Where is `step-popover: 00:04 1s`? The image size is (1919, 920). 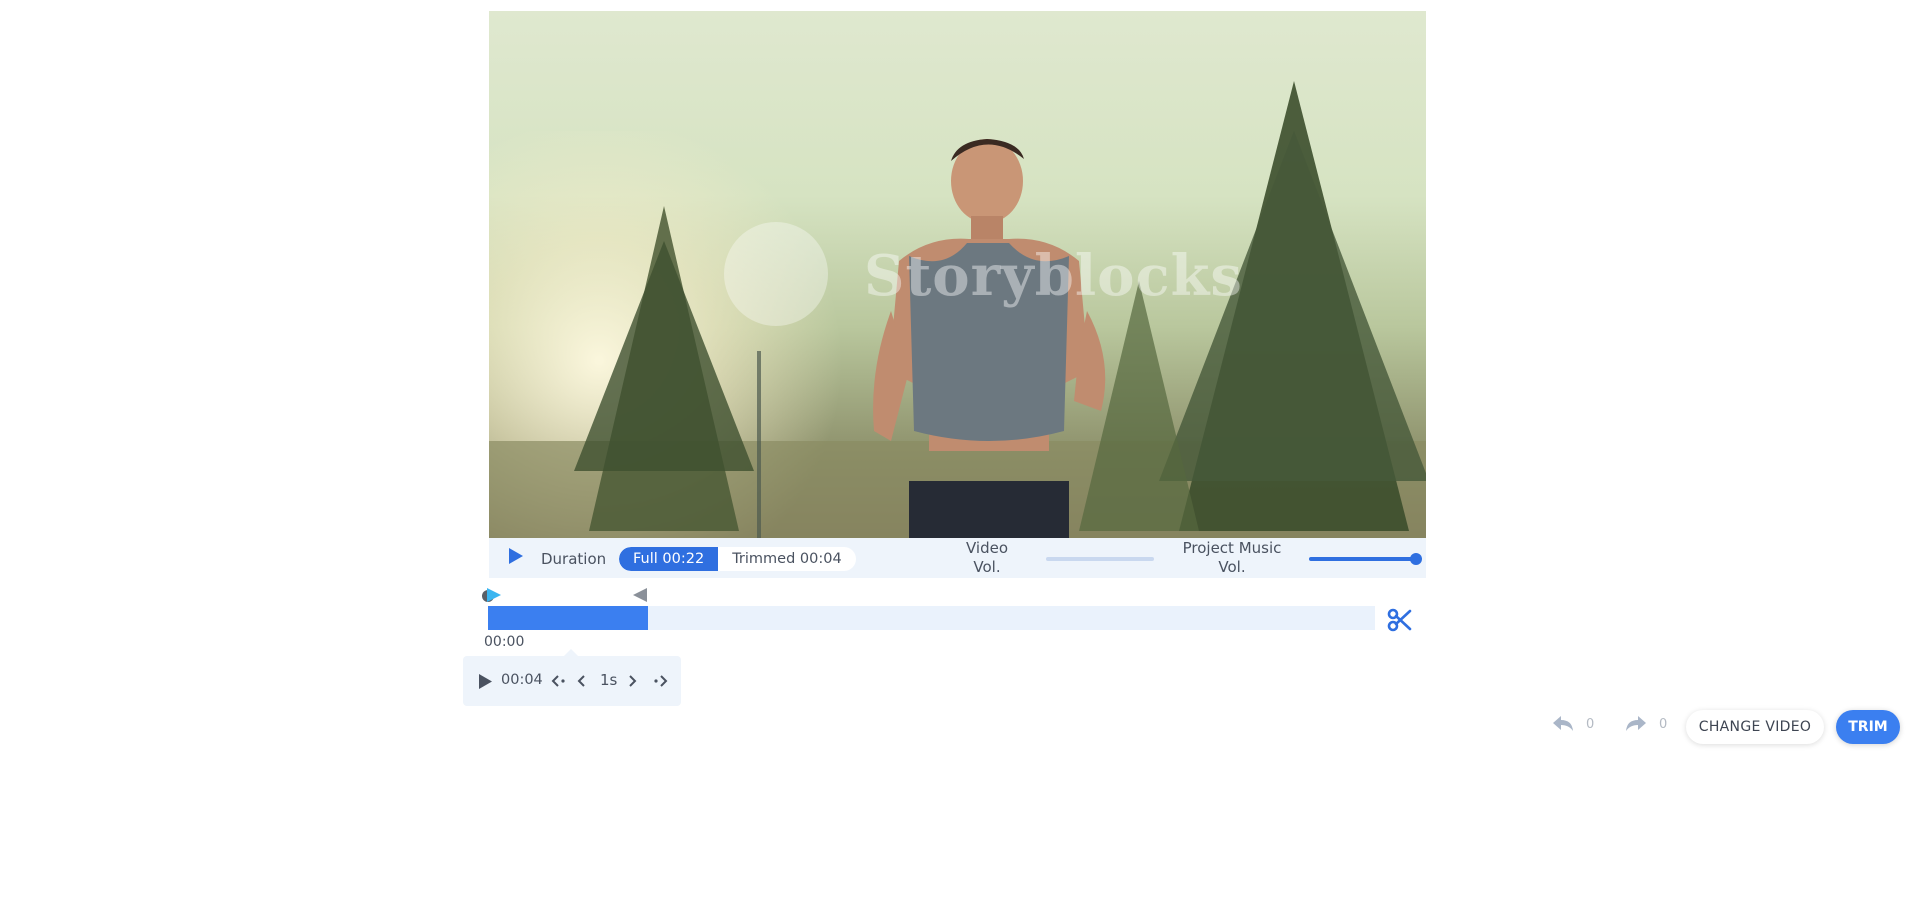 step-popover: 00:04 1s is located at coordinates (572, 677).